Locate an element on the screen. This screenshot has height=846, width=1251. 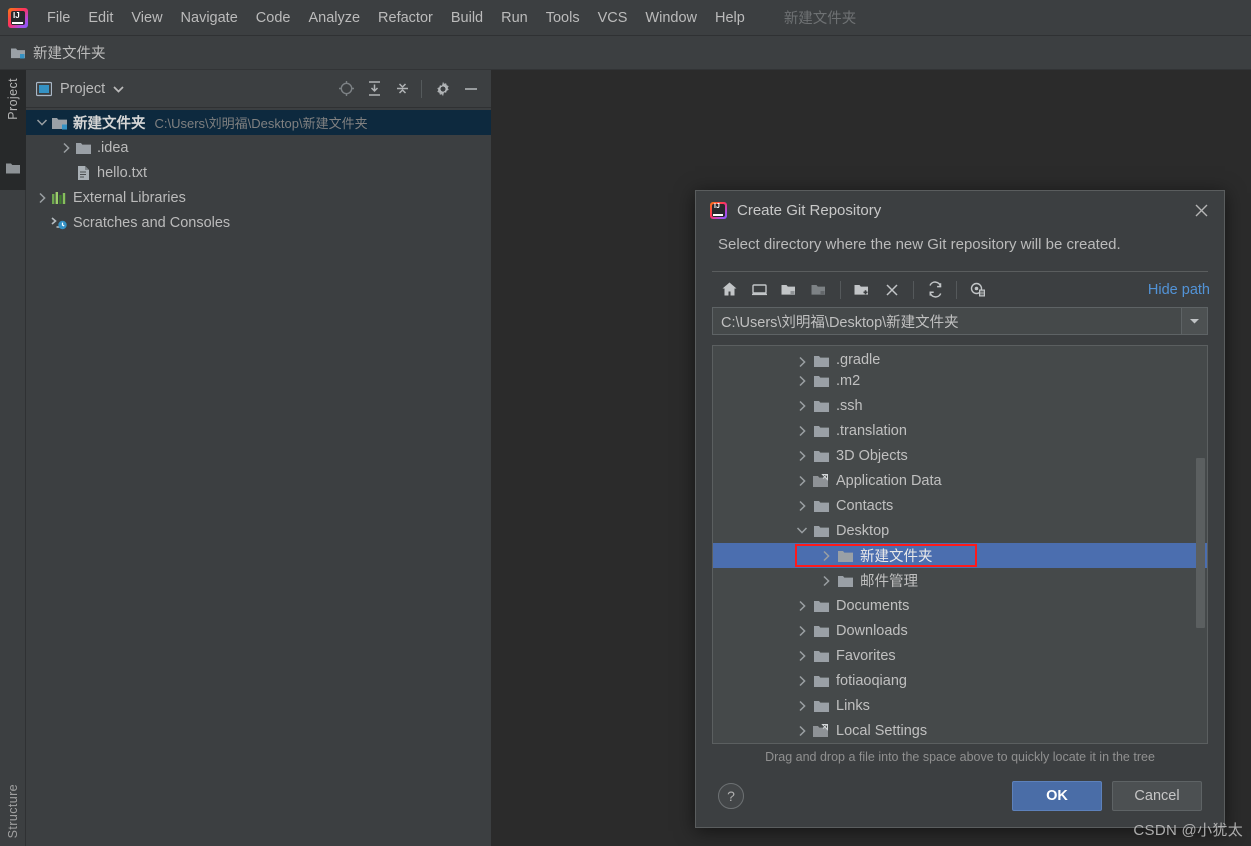
project-tree-row: 新建文件夹 C:\Users\刘明福\Desktop\新建文件夹 is located at coordinates (258, 122).